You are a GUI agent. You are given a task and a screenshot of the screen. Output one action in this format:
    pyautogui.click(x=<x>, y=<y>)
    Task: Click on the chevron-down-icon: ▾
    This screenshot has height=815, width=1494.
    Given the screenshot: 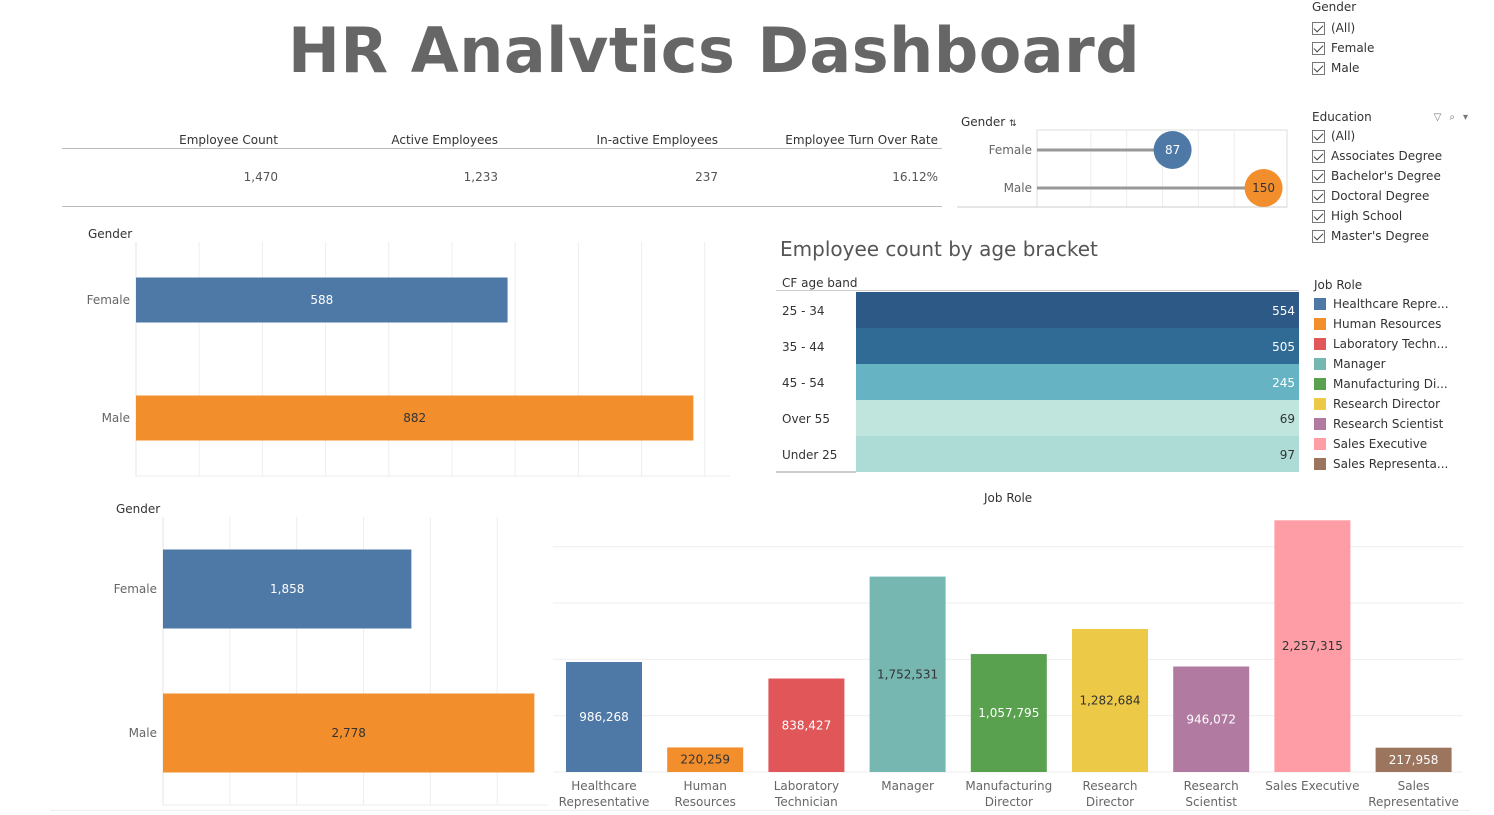 What is the action you would take?
    pyautogui.click(x=1465, y=117)
    